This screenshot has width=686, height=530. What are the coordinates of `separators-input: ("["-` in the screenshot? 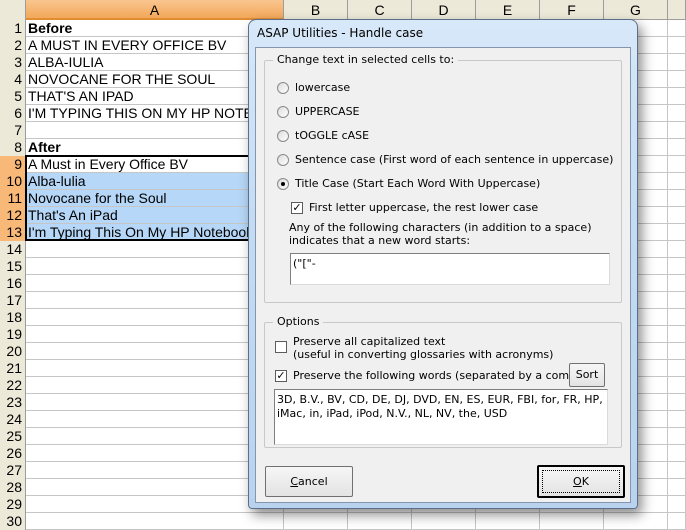 It's located at (450, 269).